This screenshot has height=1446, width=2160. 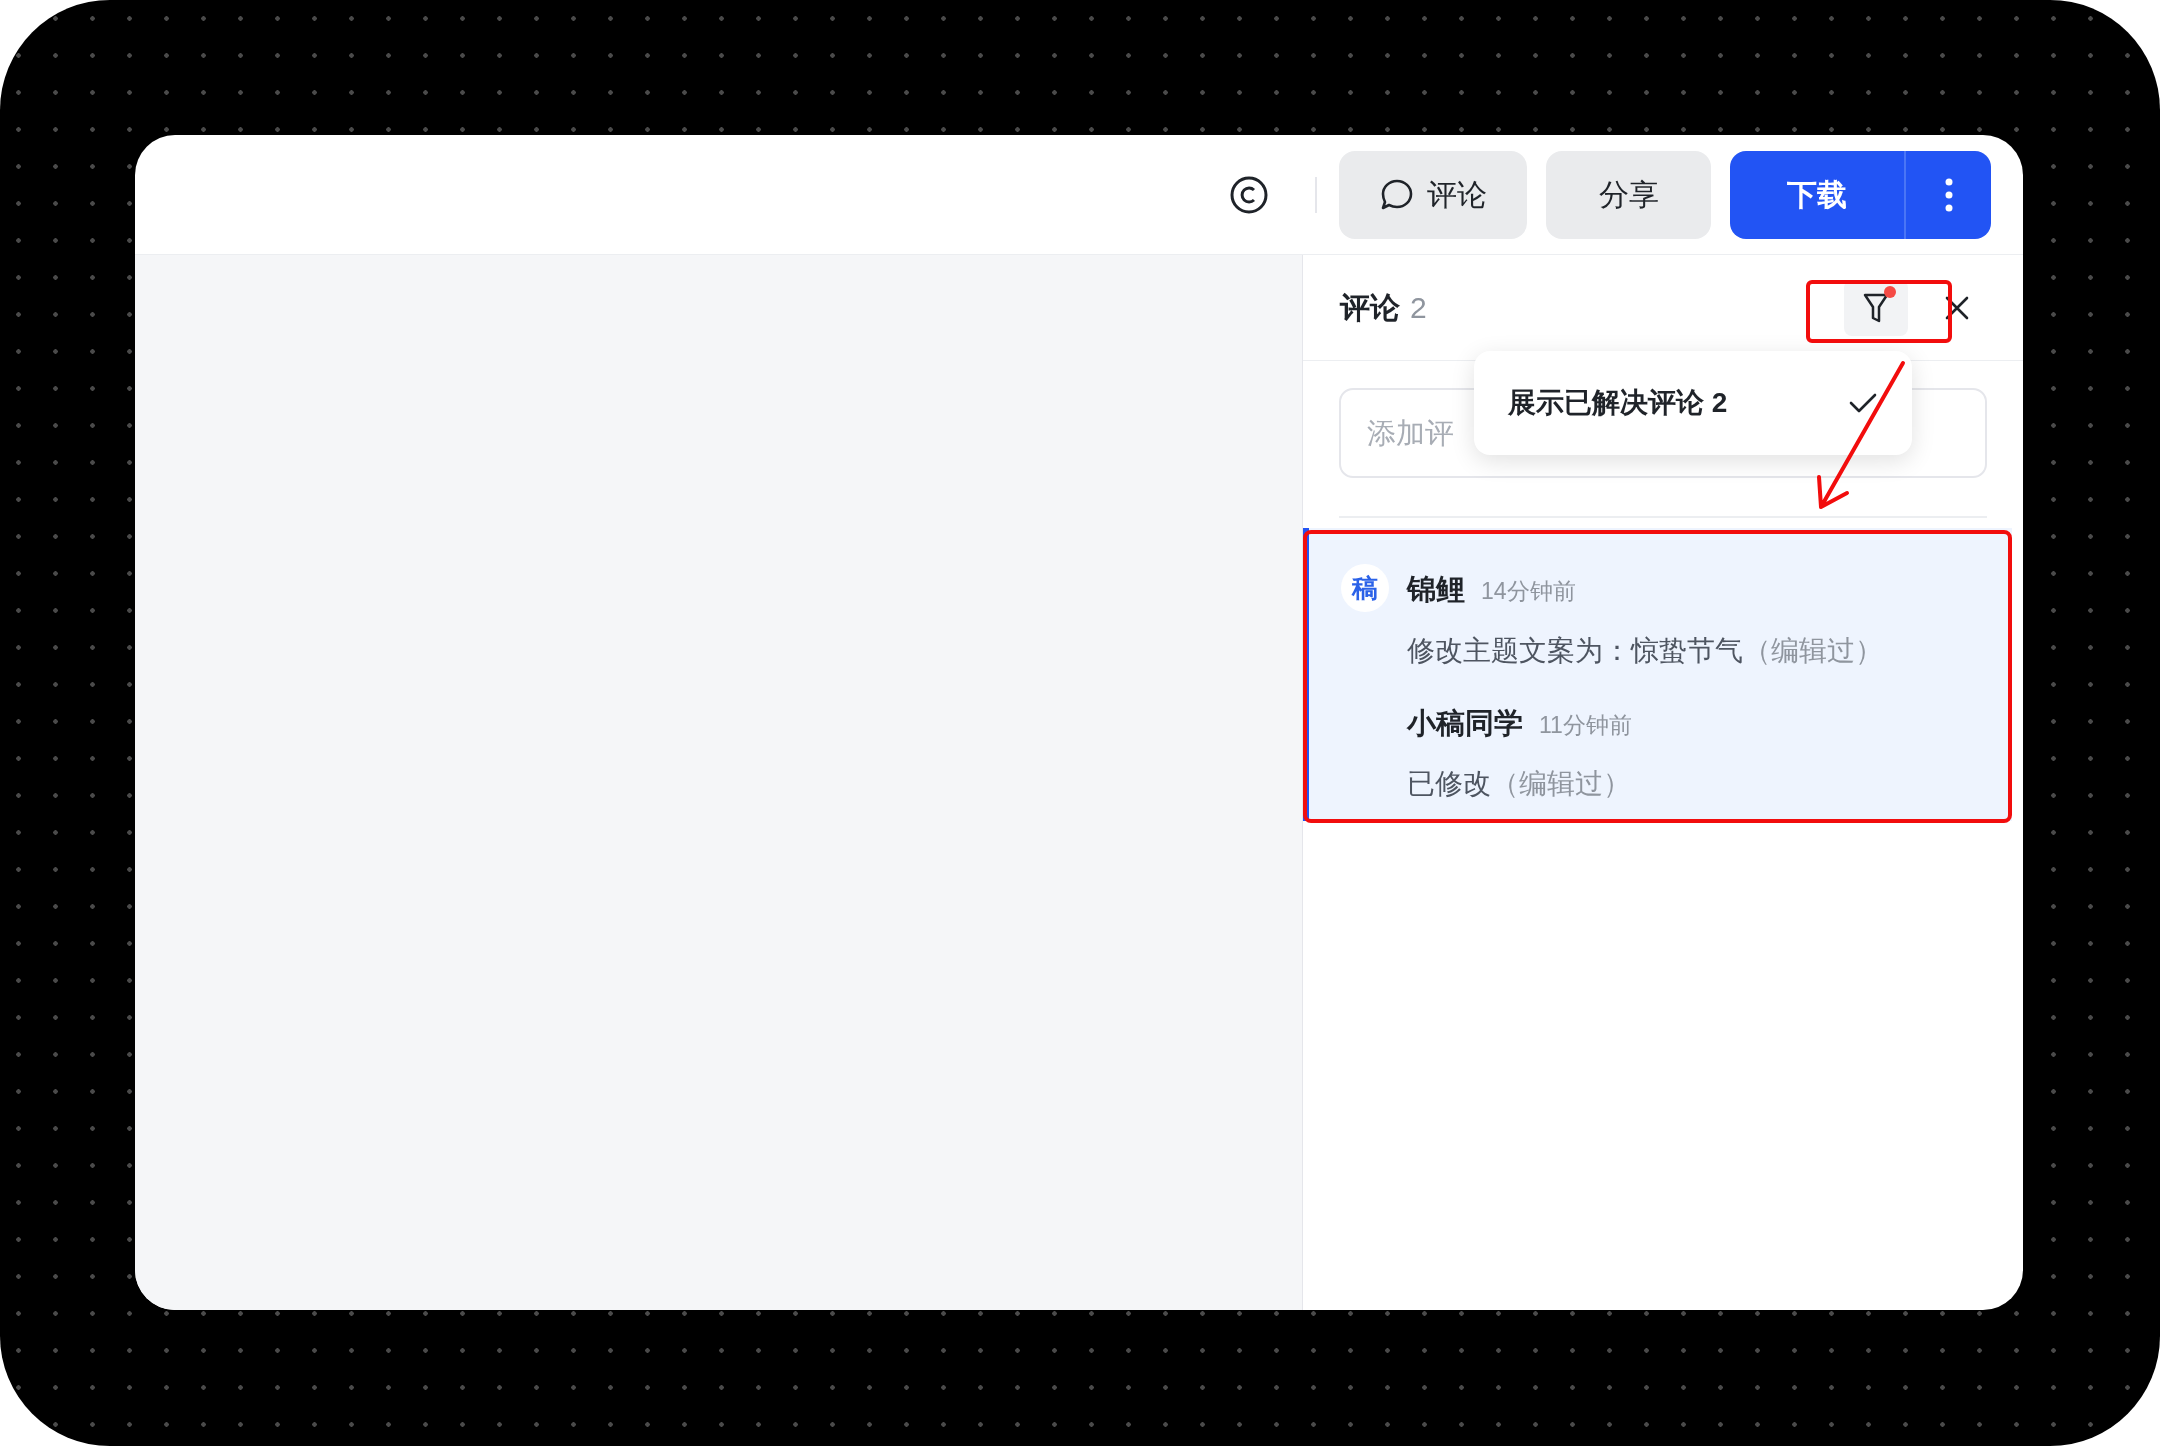 What do you see at coordinates (1948, 194) in the screenshot?
I see `more-icon` at bounding box center [1948, 194].